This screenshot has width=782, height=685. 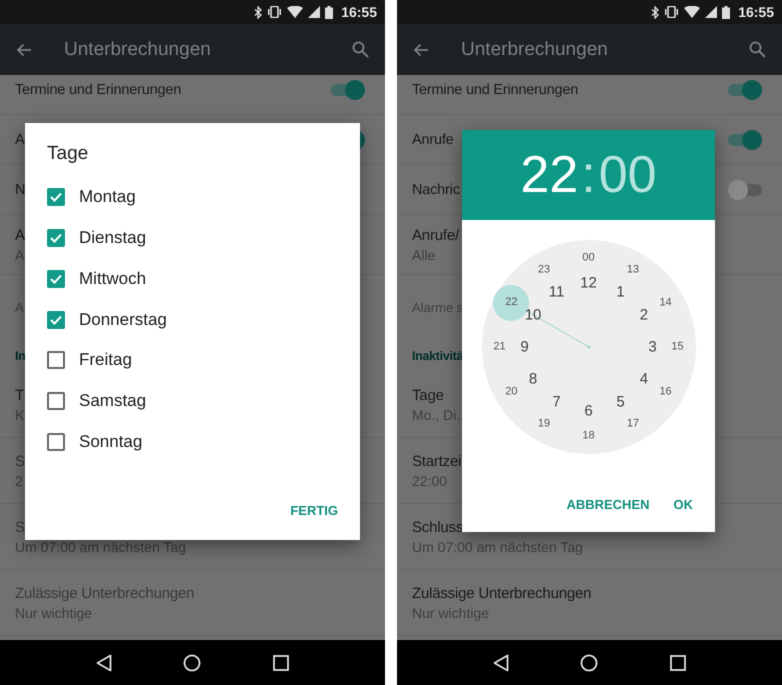 I want to click on hour-number: 5, so click(x=620, y=402).